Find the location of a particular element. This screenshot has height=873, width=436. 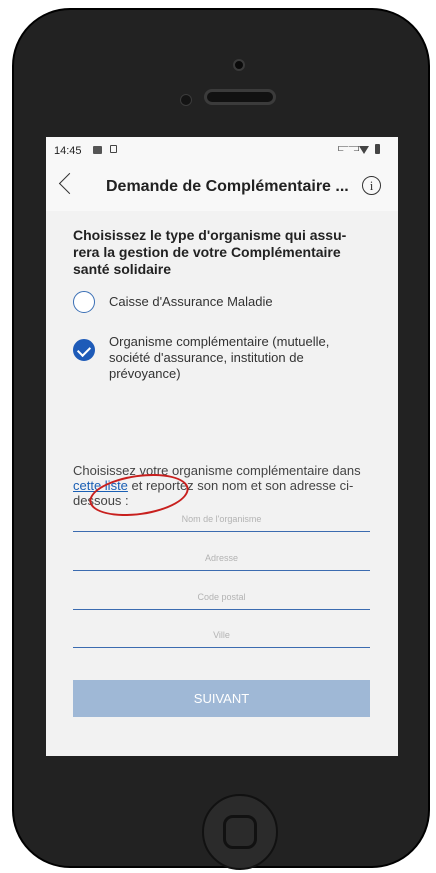

org-name-field is located at coordinates (221, 520).